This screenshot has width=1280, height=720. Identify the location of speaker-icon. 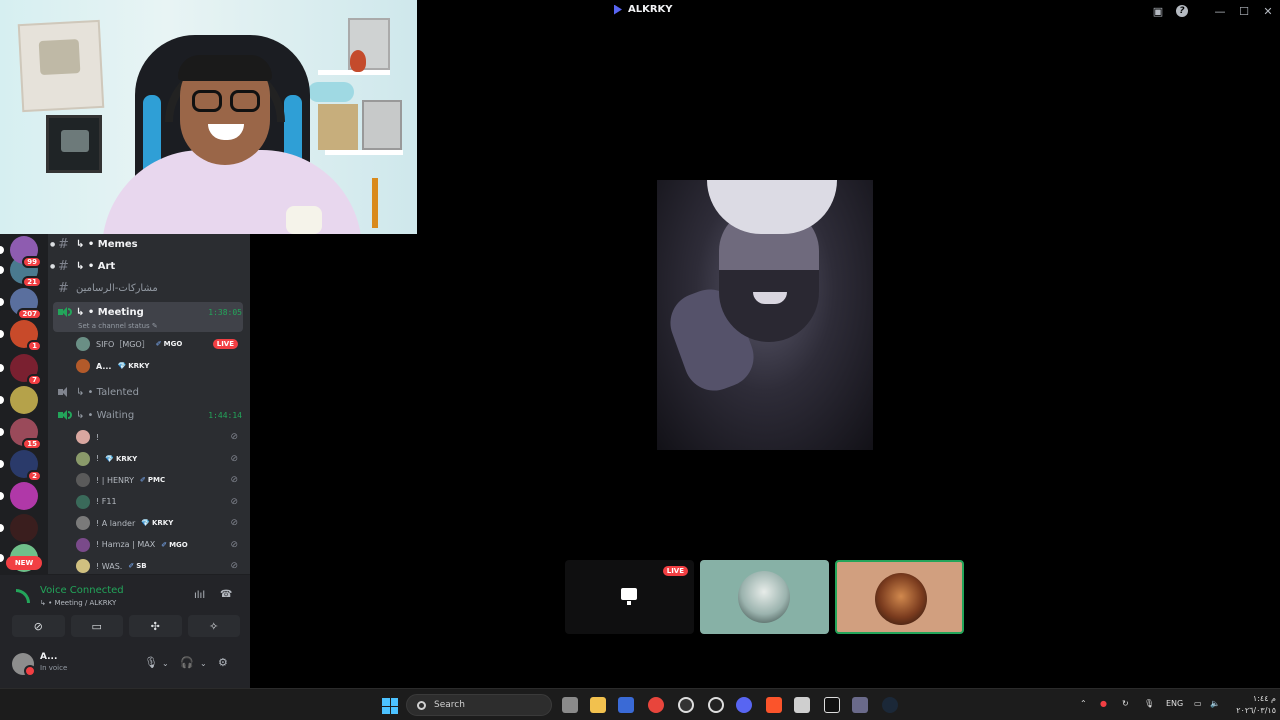
(65, 415).